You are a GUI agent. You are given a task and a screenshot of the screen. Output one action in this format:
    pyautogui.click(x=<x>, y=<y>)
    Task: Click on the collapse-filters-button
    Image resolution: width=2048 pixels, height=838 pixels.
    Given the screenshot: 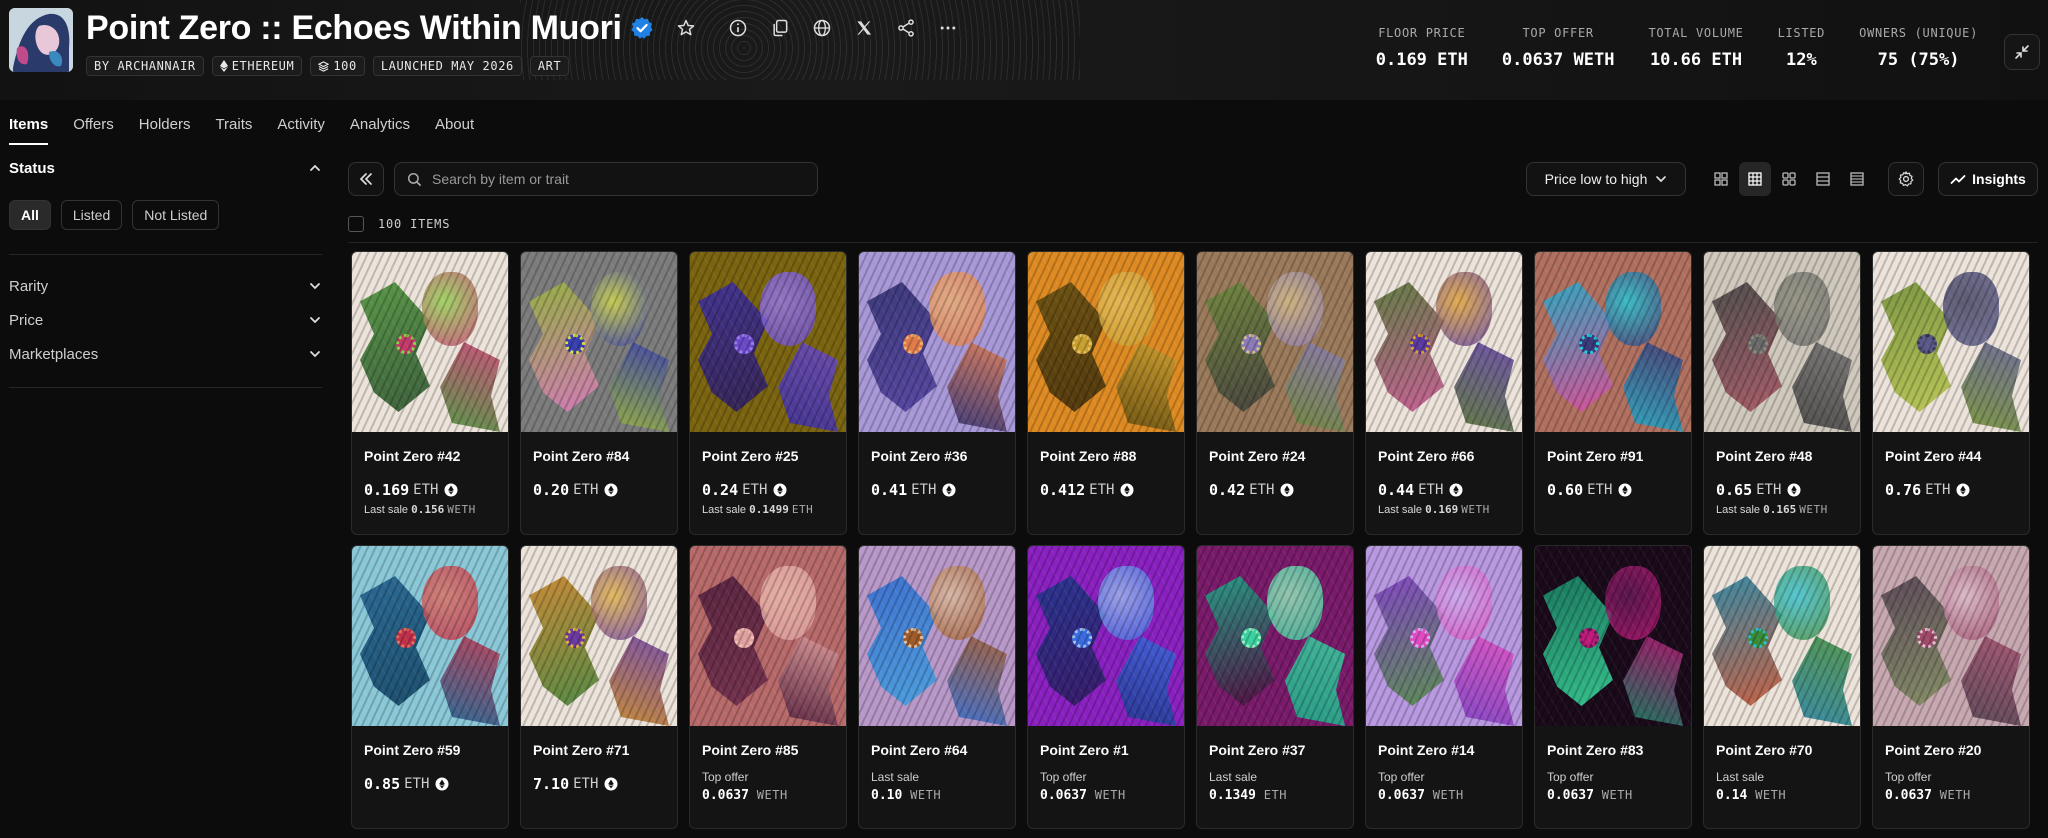 What is the action you would take?
    pyautogui.click(x=366, y=179)
    